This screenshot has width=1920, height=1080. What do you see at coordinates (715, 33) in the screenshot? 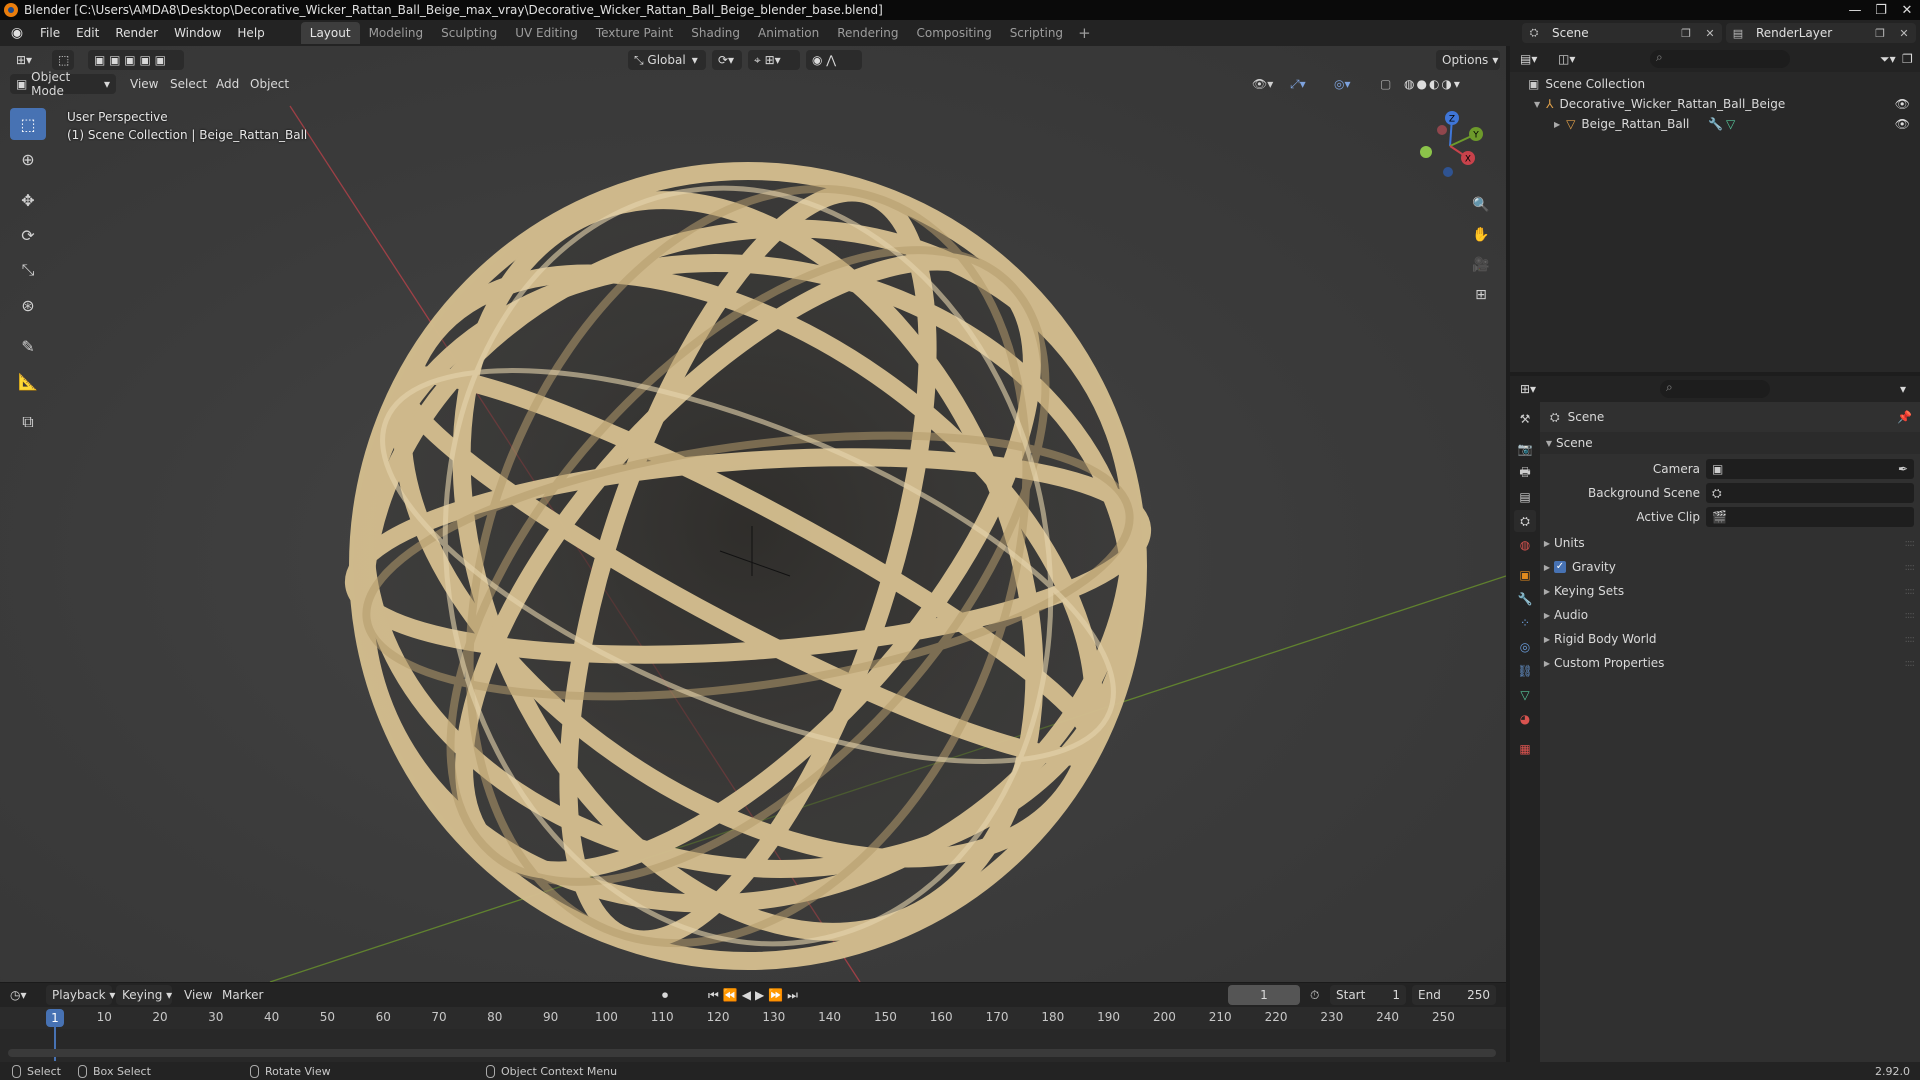
I see `tab-shading: Shading` at bounding box center [715, 33].